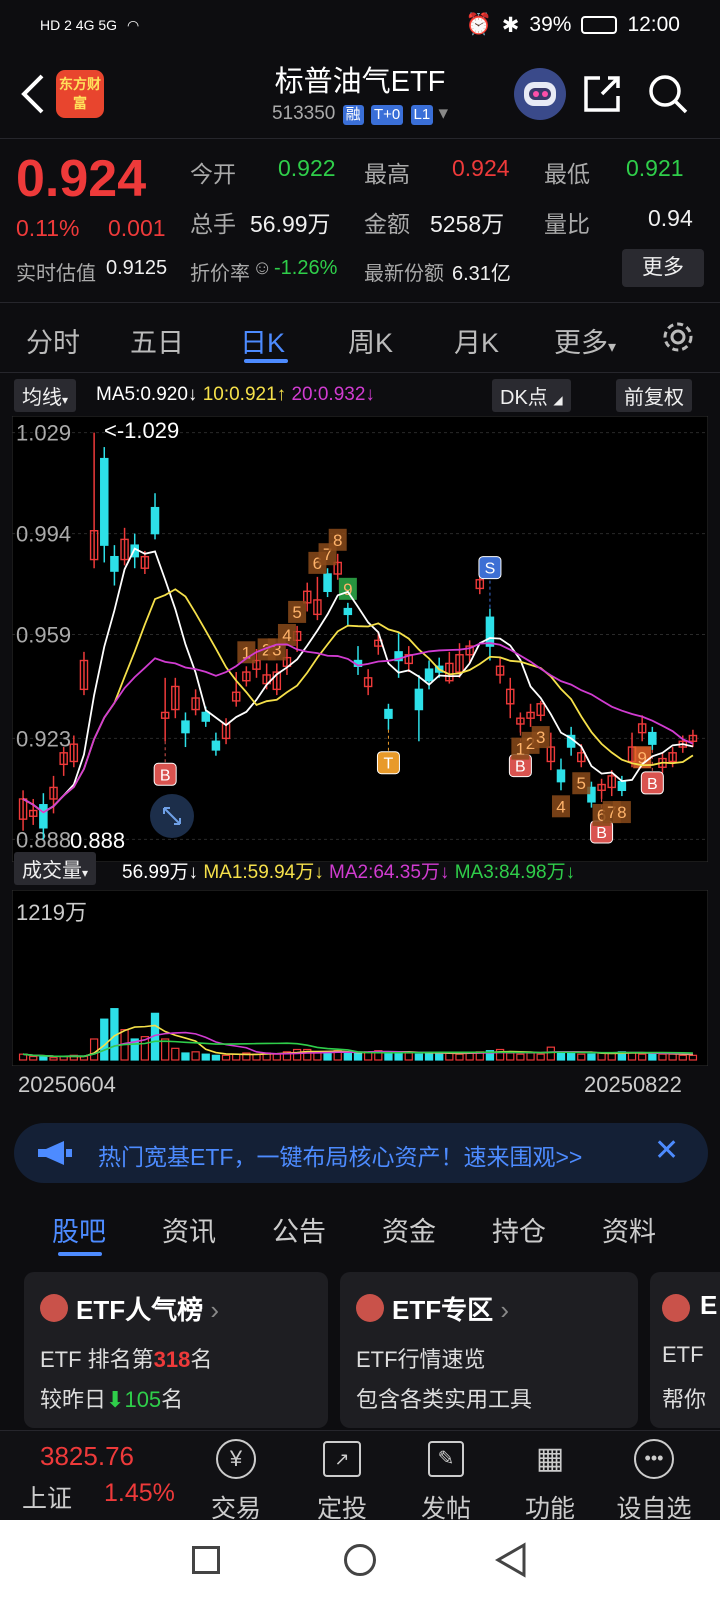 This screenshot has width=720, height=1600. What do you see at coordinates (581, 783) in the screenshot?
I see `seq-marker-label: 5` at bounding box center [581, 783].